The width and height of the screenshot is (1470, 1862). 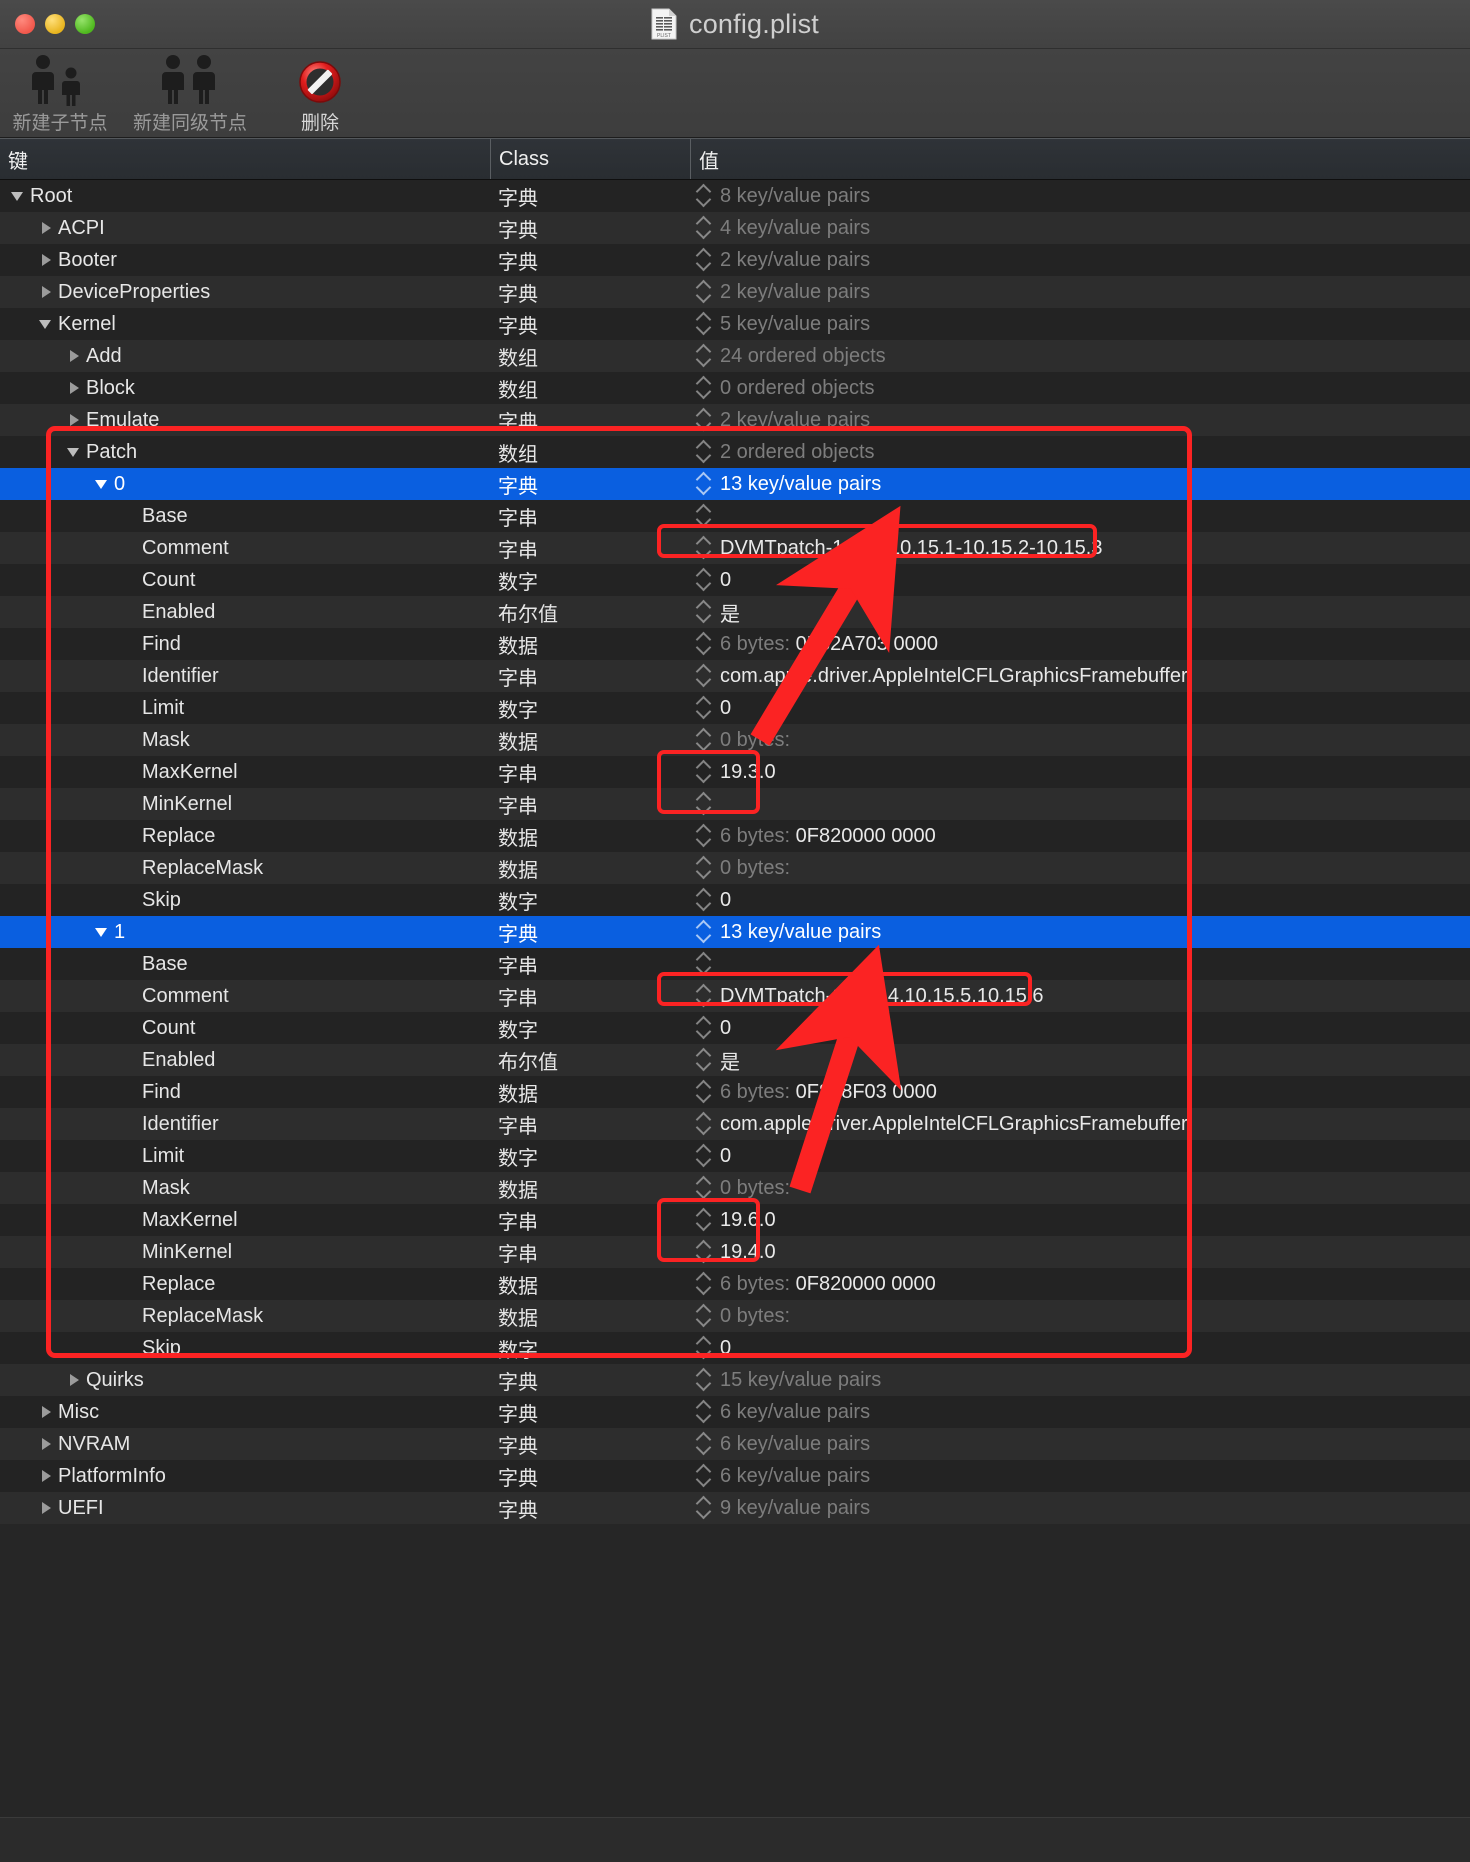 What do you see at coordinates (1080, 1092) in the screenshot?
I see `row-value-cell: 6 bytes: 0F828F03 0000` at bounding box center [1080, 1092].